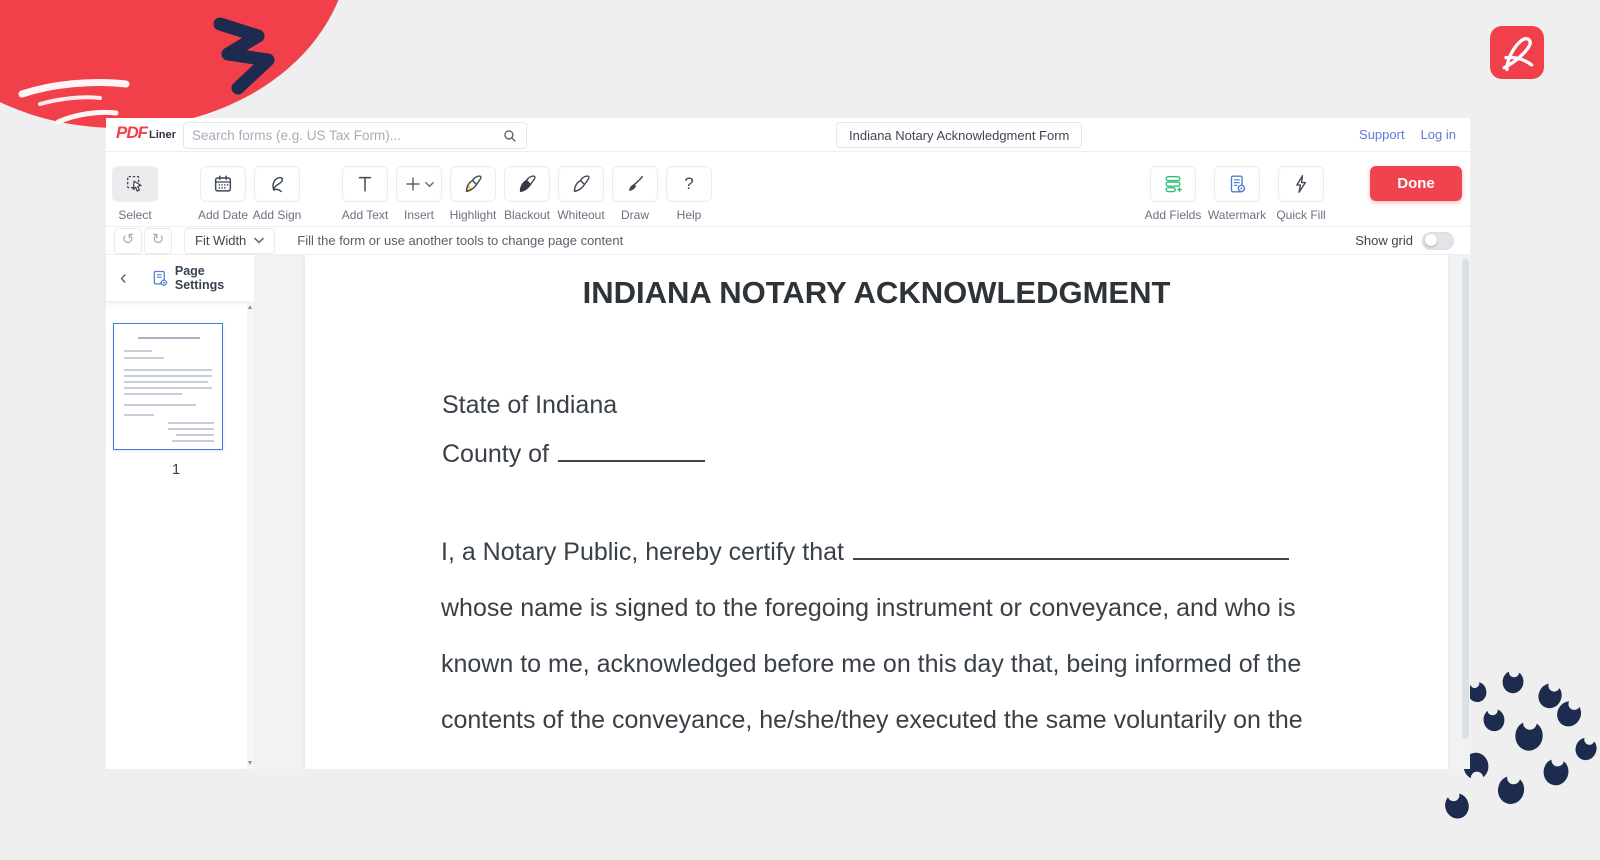 Image resolution: width=1600 pixels, height=860 pixels. Describe the element at coordinates (530, 405) in the screenshot. I see `state-line: State of Indiana` at that location.